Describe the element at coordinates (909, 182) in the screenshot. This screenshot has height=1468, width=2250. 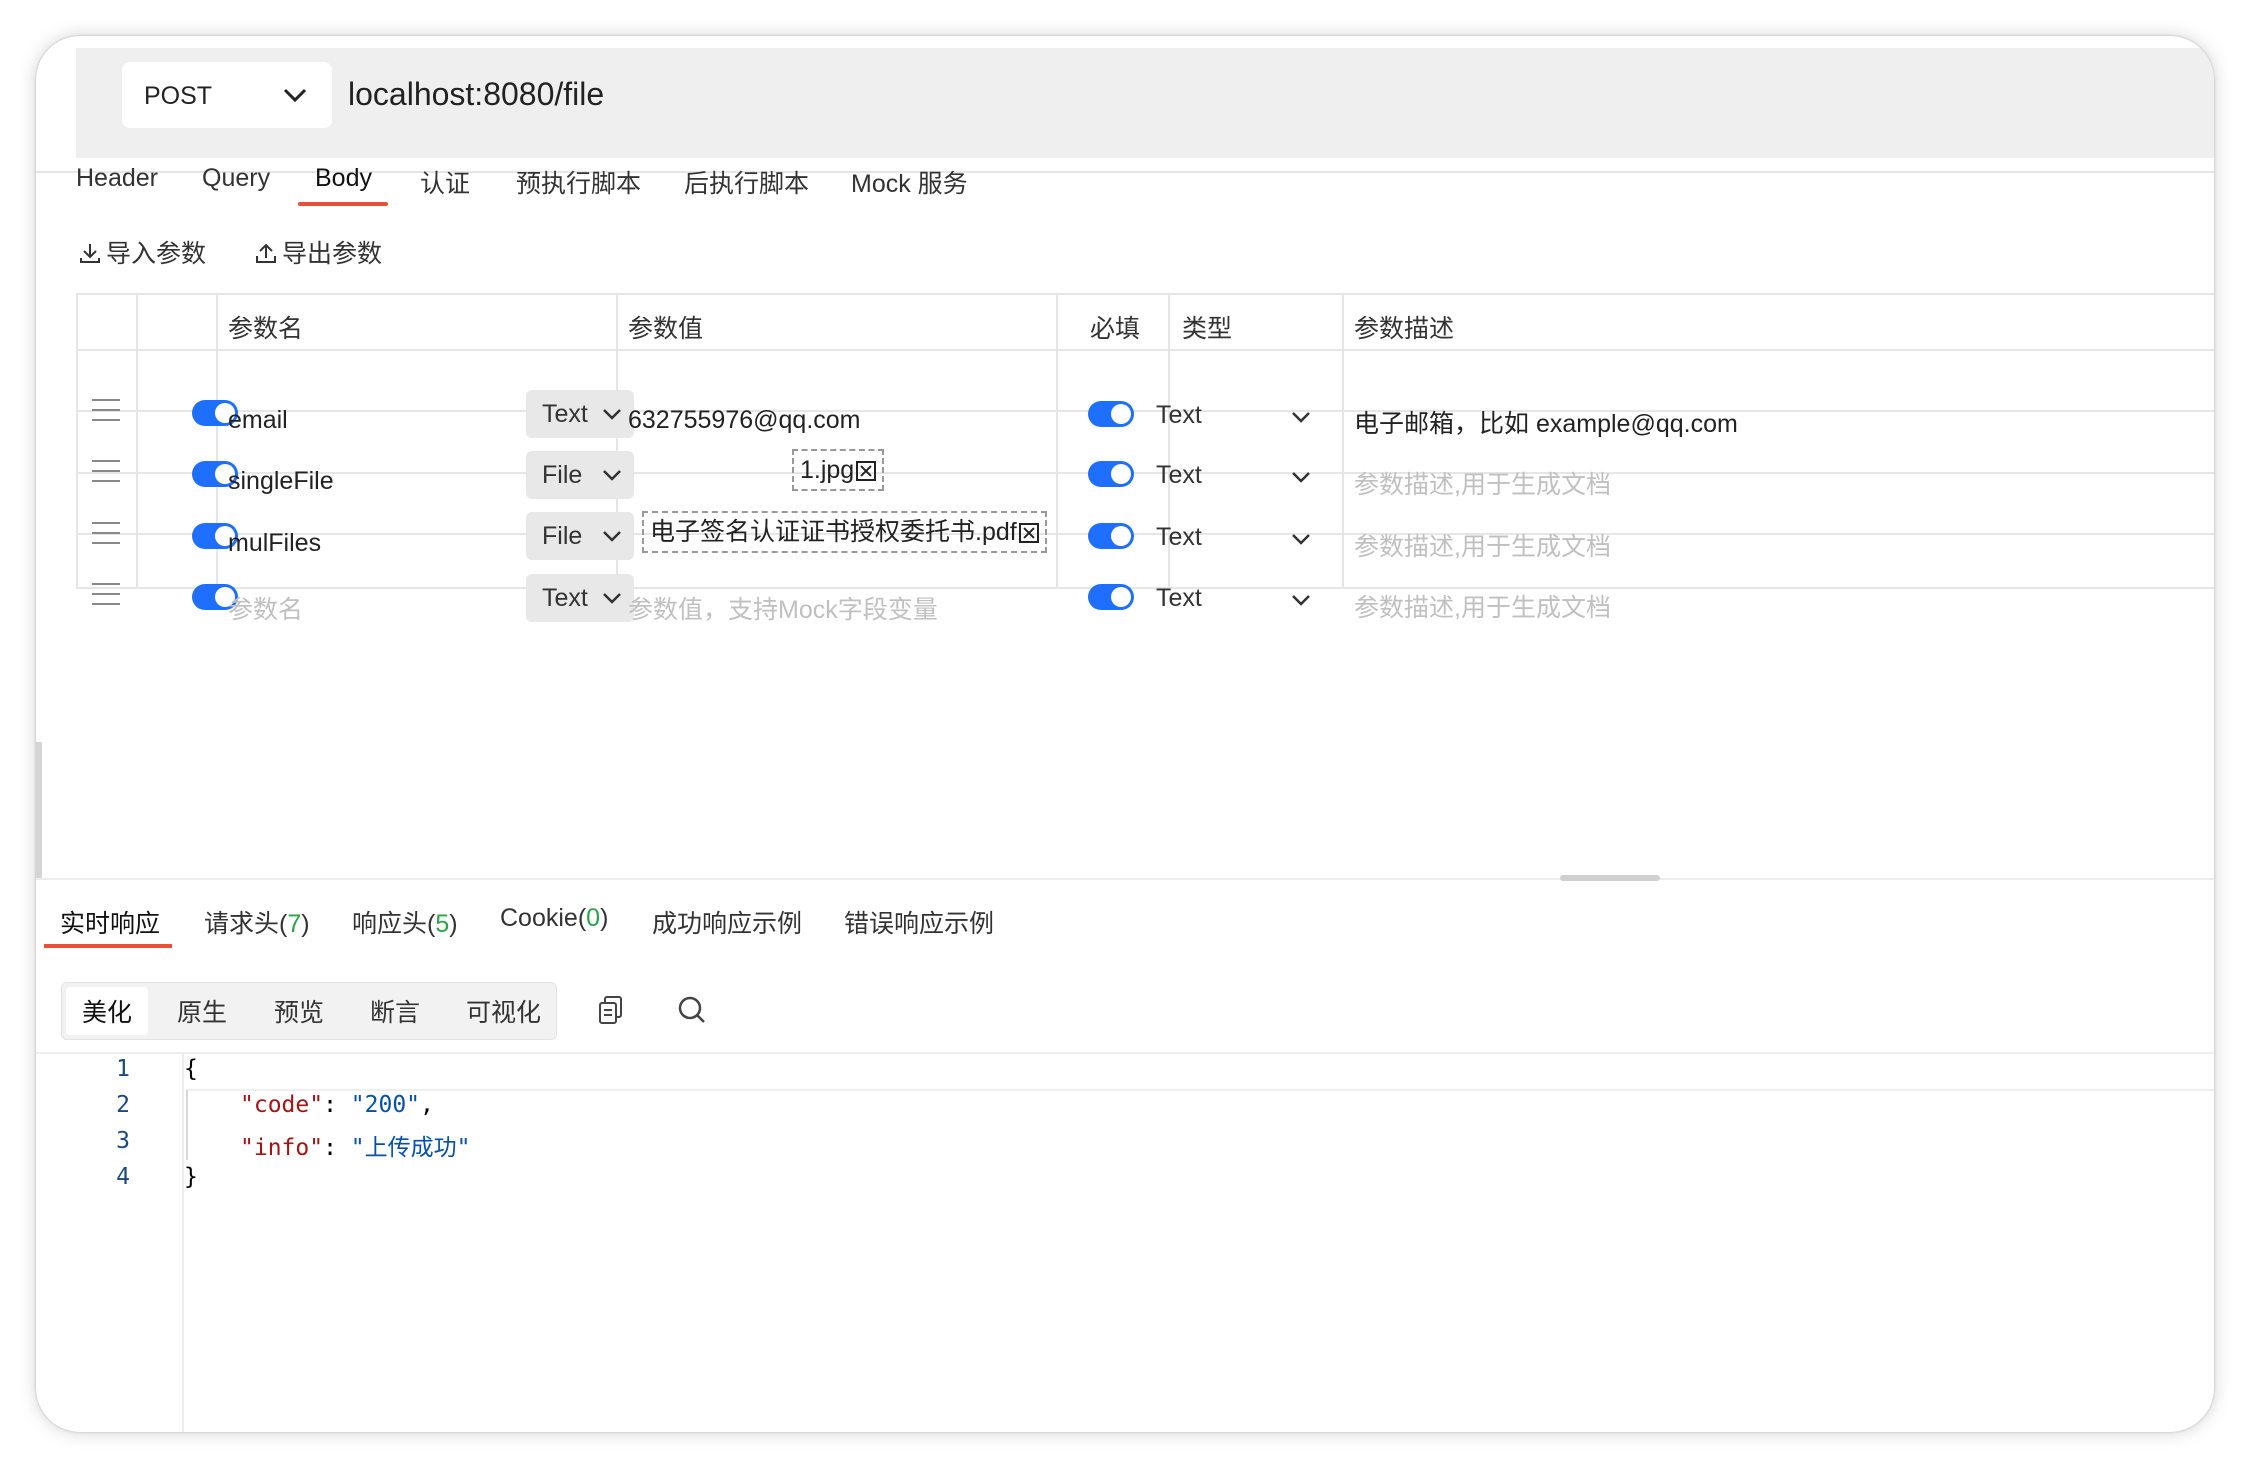
I see `tab-mock-service: Mock 服务` at that location.